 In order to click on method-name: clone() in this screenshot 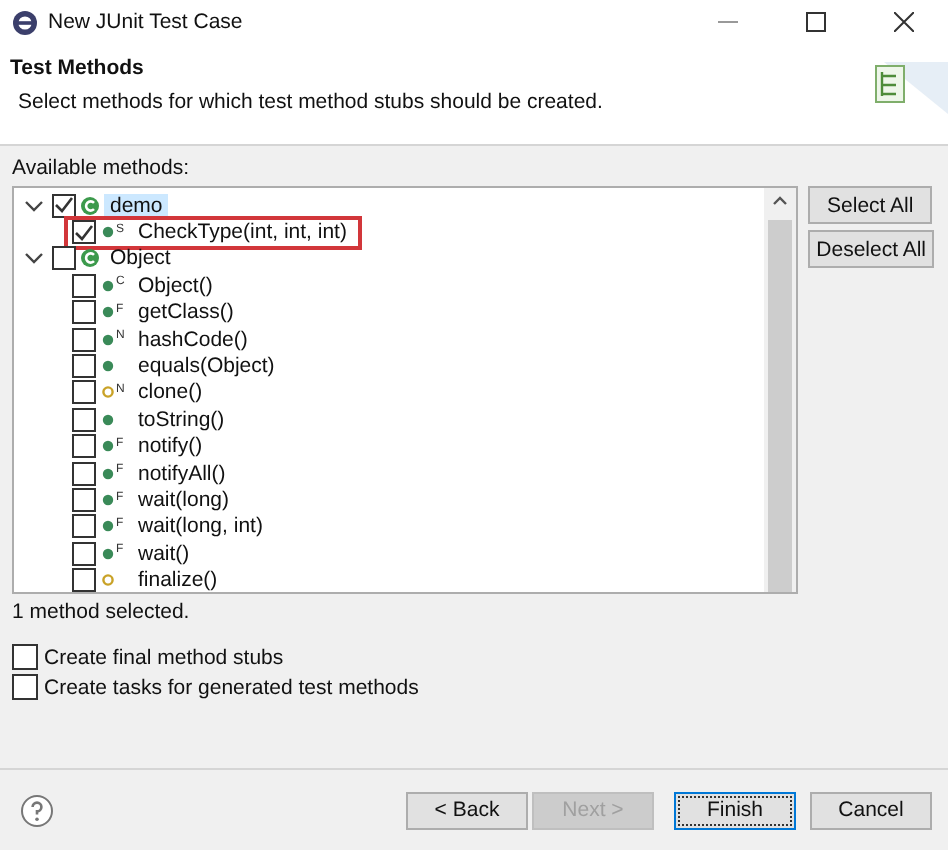, I will do `click(170, 392)`.